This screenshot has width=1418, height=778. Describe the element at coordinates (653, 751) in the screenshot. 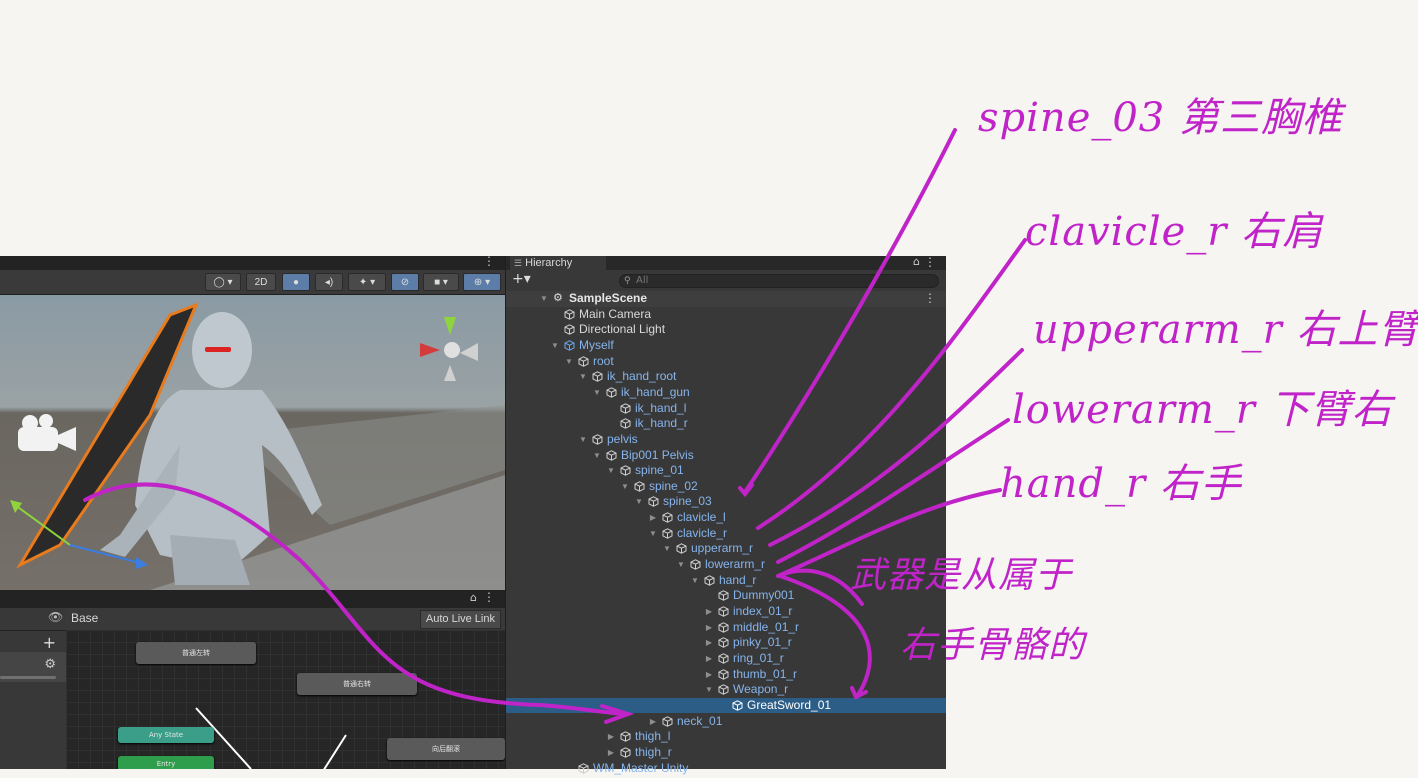

I see `hierarchy-item-label: thigh_r` at that location.